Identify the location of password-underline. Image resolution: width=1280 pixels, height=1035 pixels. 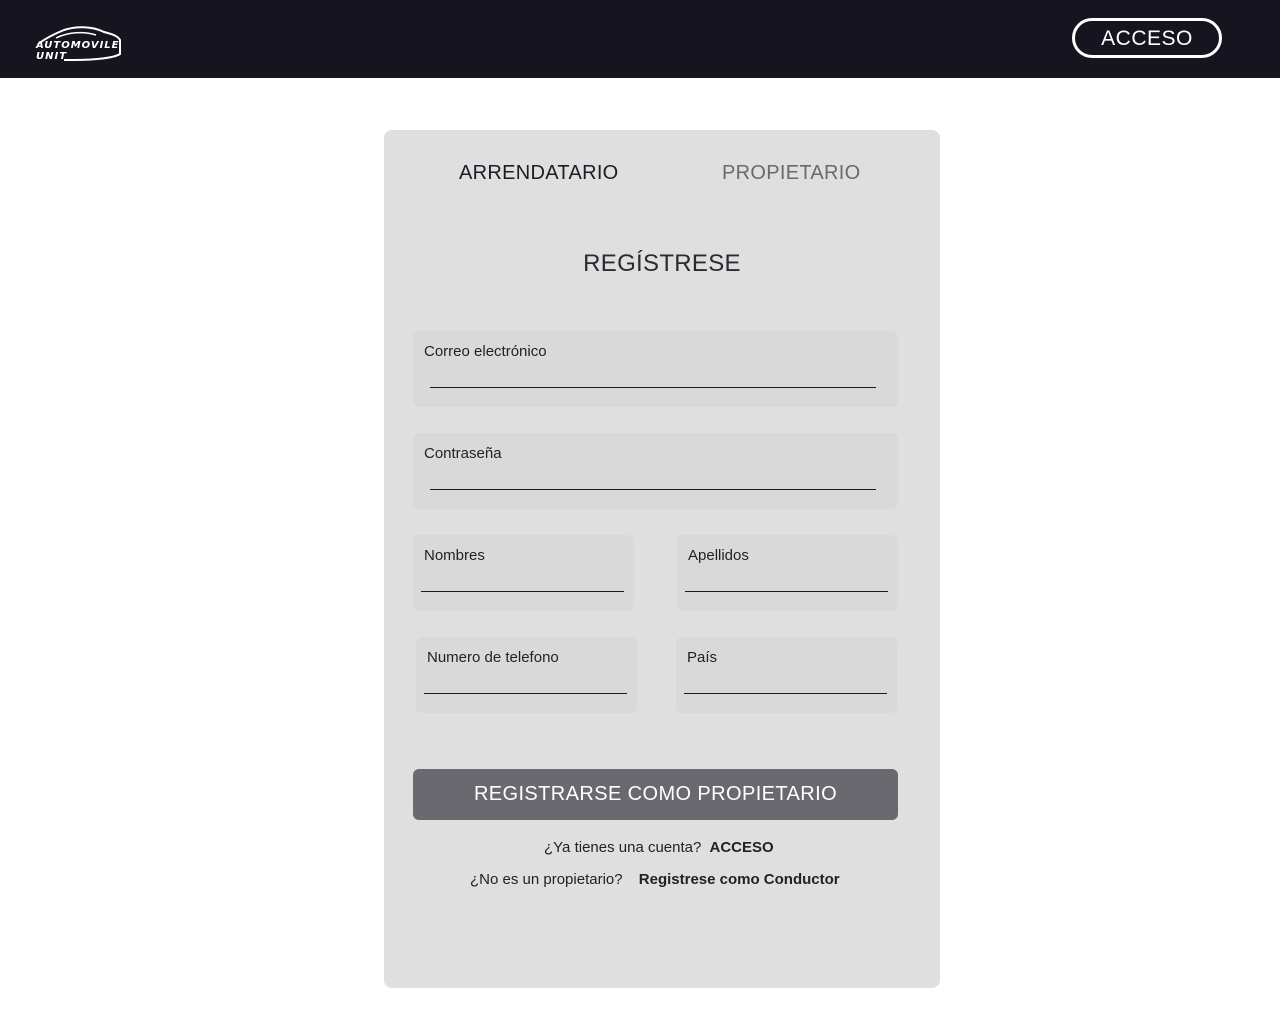
(653, 489).